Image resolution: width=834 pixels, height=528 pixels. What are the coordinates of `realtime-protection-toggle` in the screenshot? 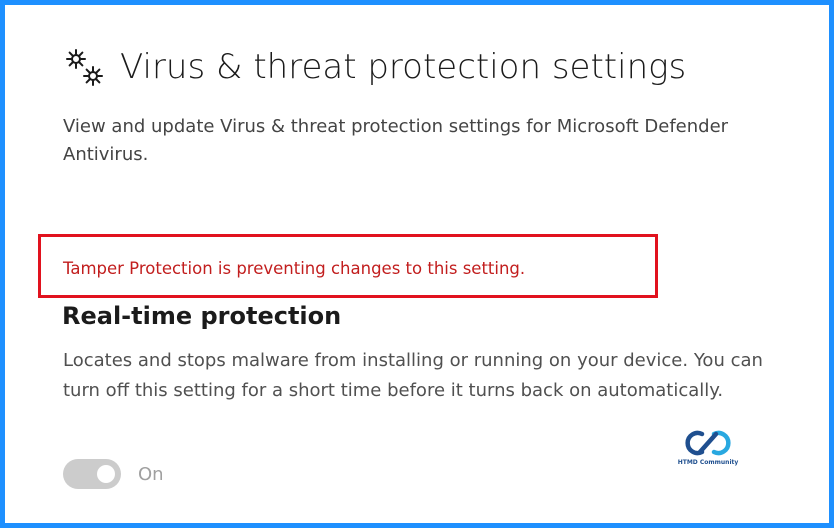 It's located at (92, 474).